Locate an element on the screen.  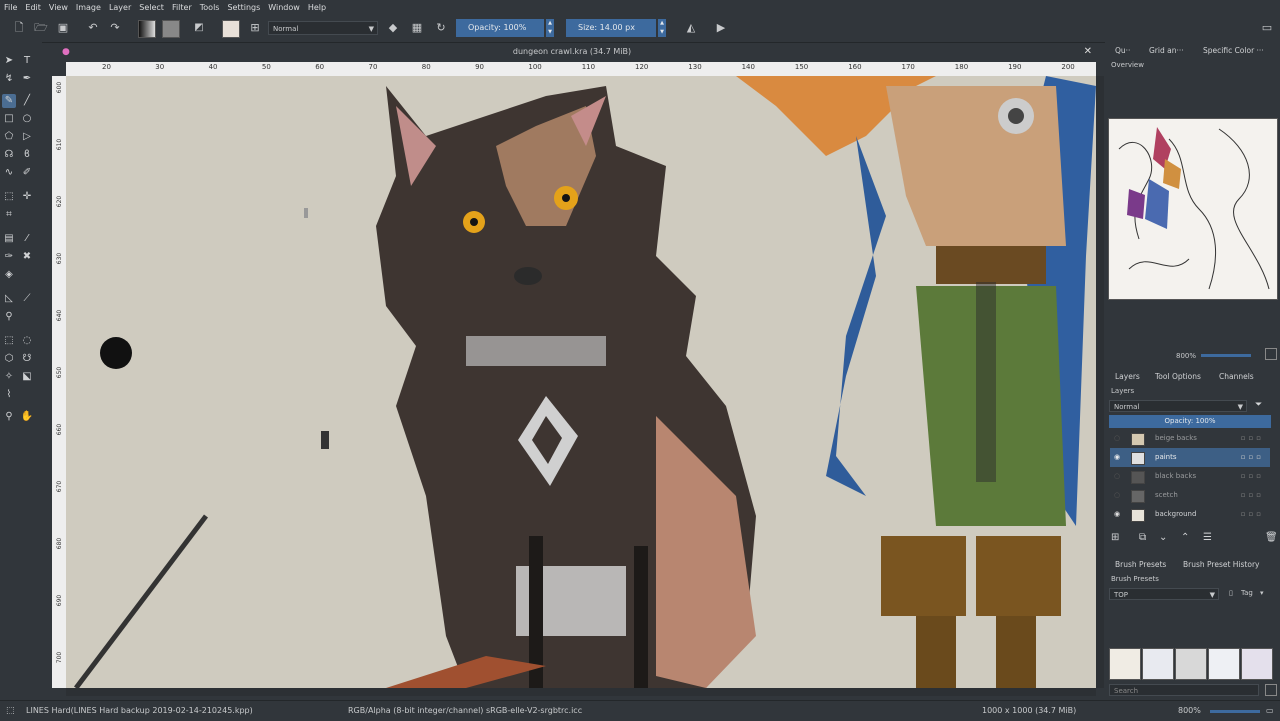
layer-opacity-field: Opacity: 100% is located at coordinates (1190, 421).